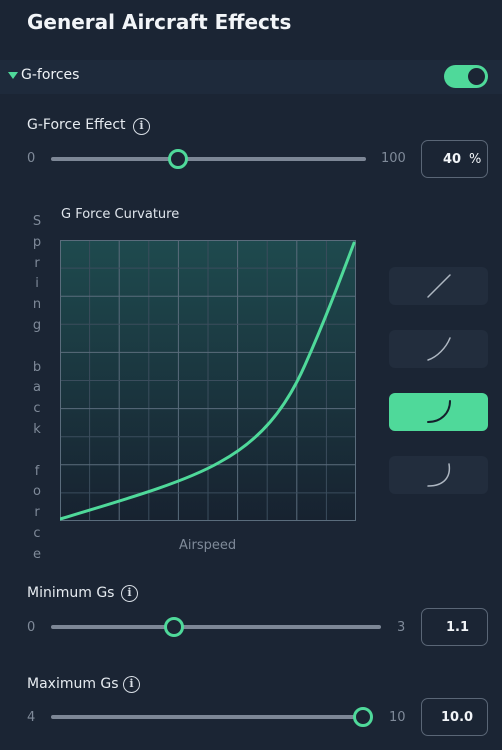 The image size is (502, 750). I want to click on maximum-gs-thumb, so click(363, 717).